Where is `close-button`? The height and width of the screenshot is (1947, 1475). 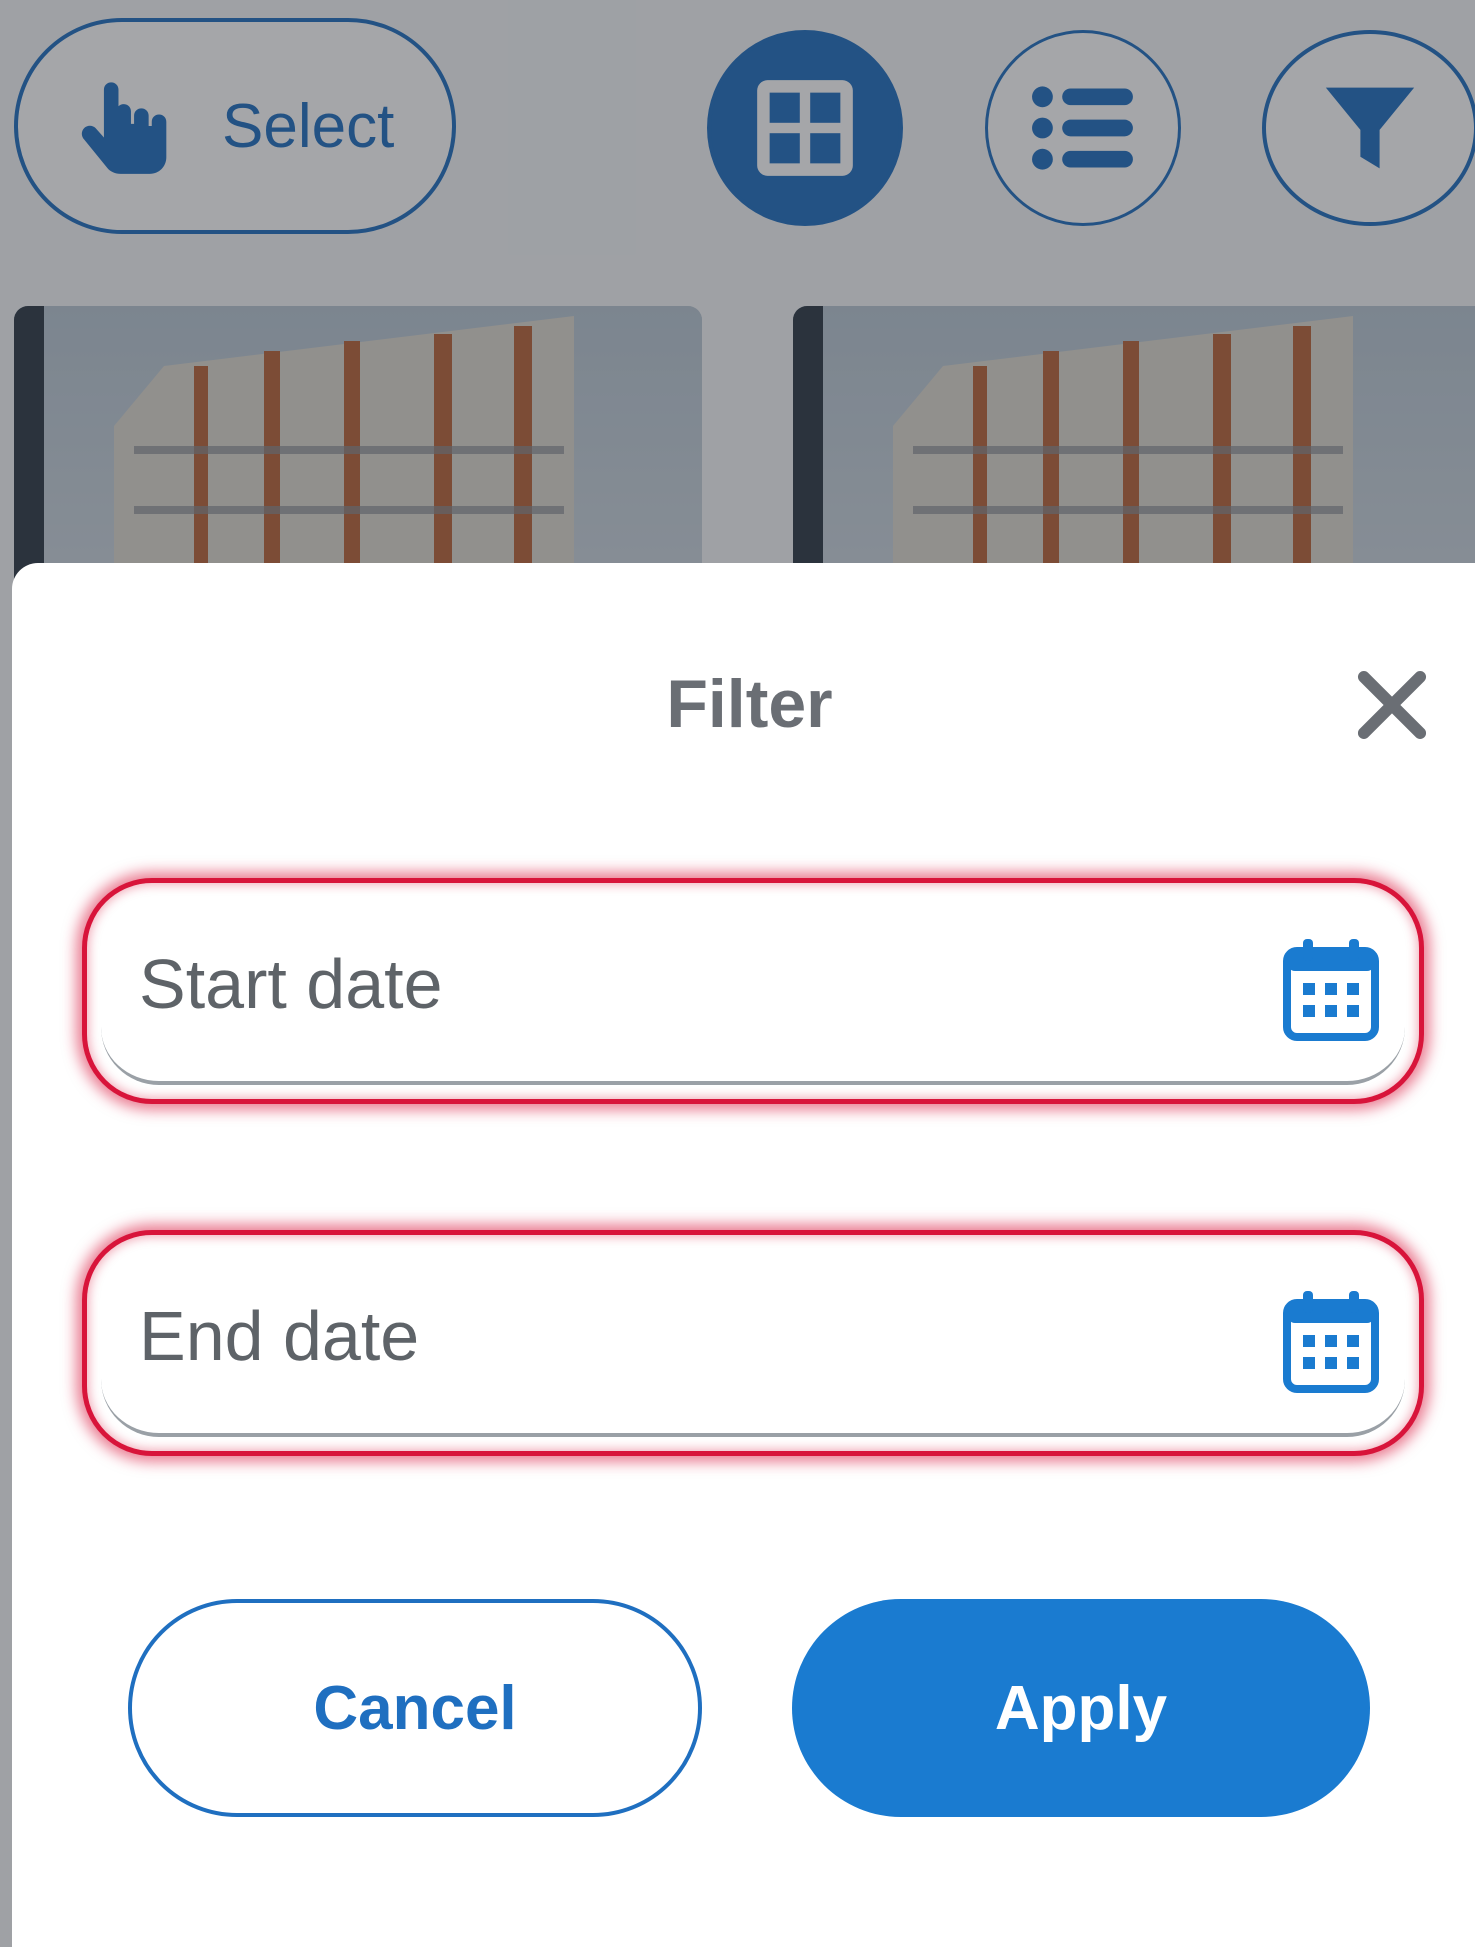
close-button is located at coordinates (1392, 705).